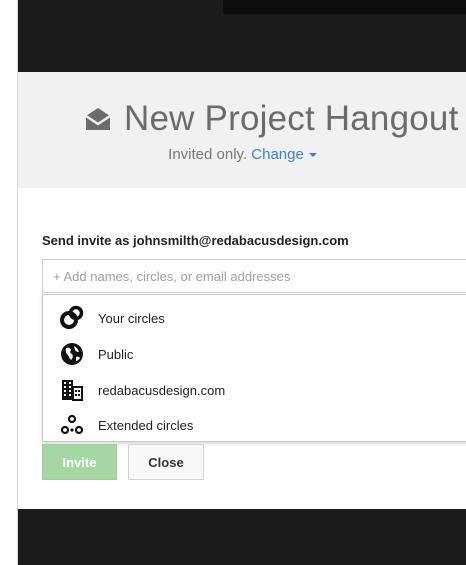  I want to click on dropdown-item-extended-circles: Extended circles, so click(254, 425).